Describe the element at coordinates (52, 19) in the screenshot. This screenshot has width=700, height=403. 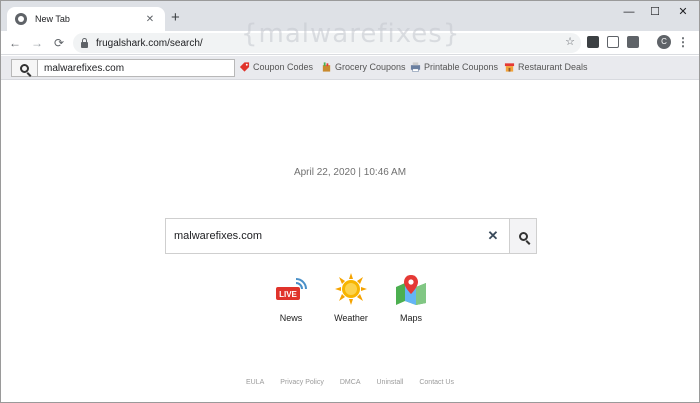
I see `tab-title: New Tab` at that location.